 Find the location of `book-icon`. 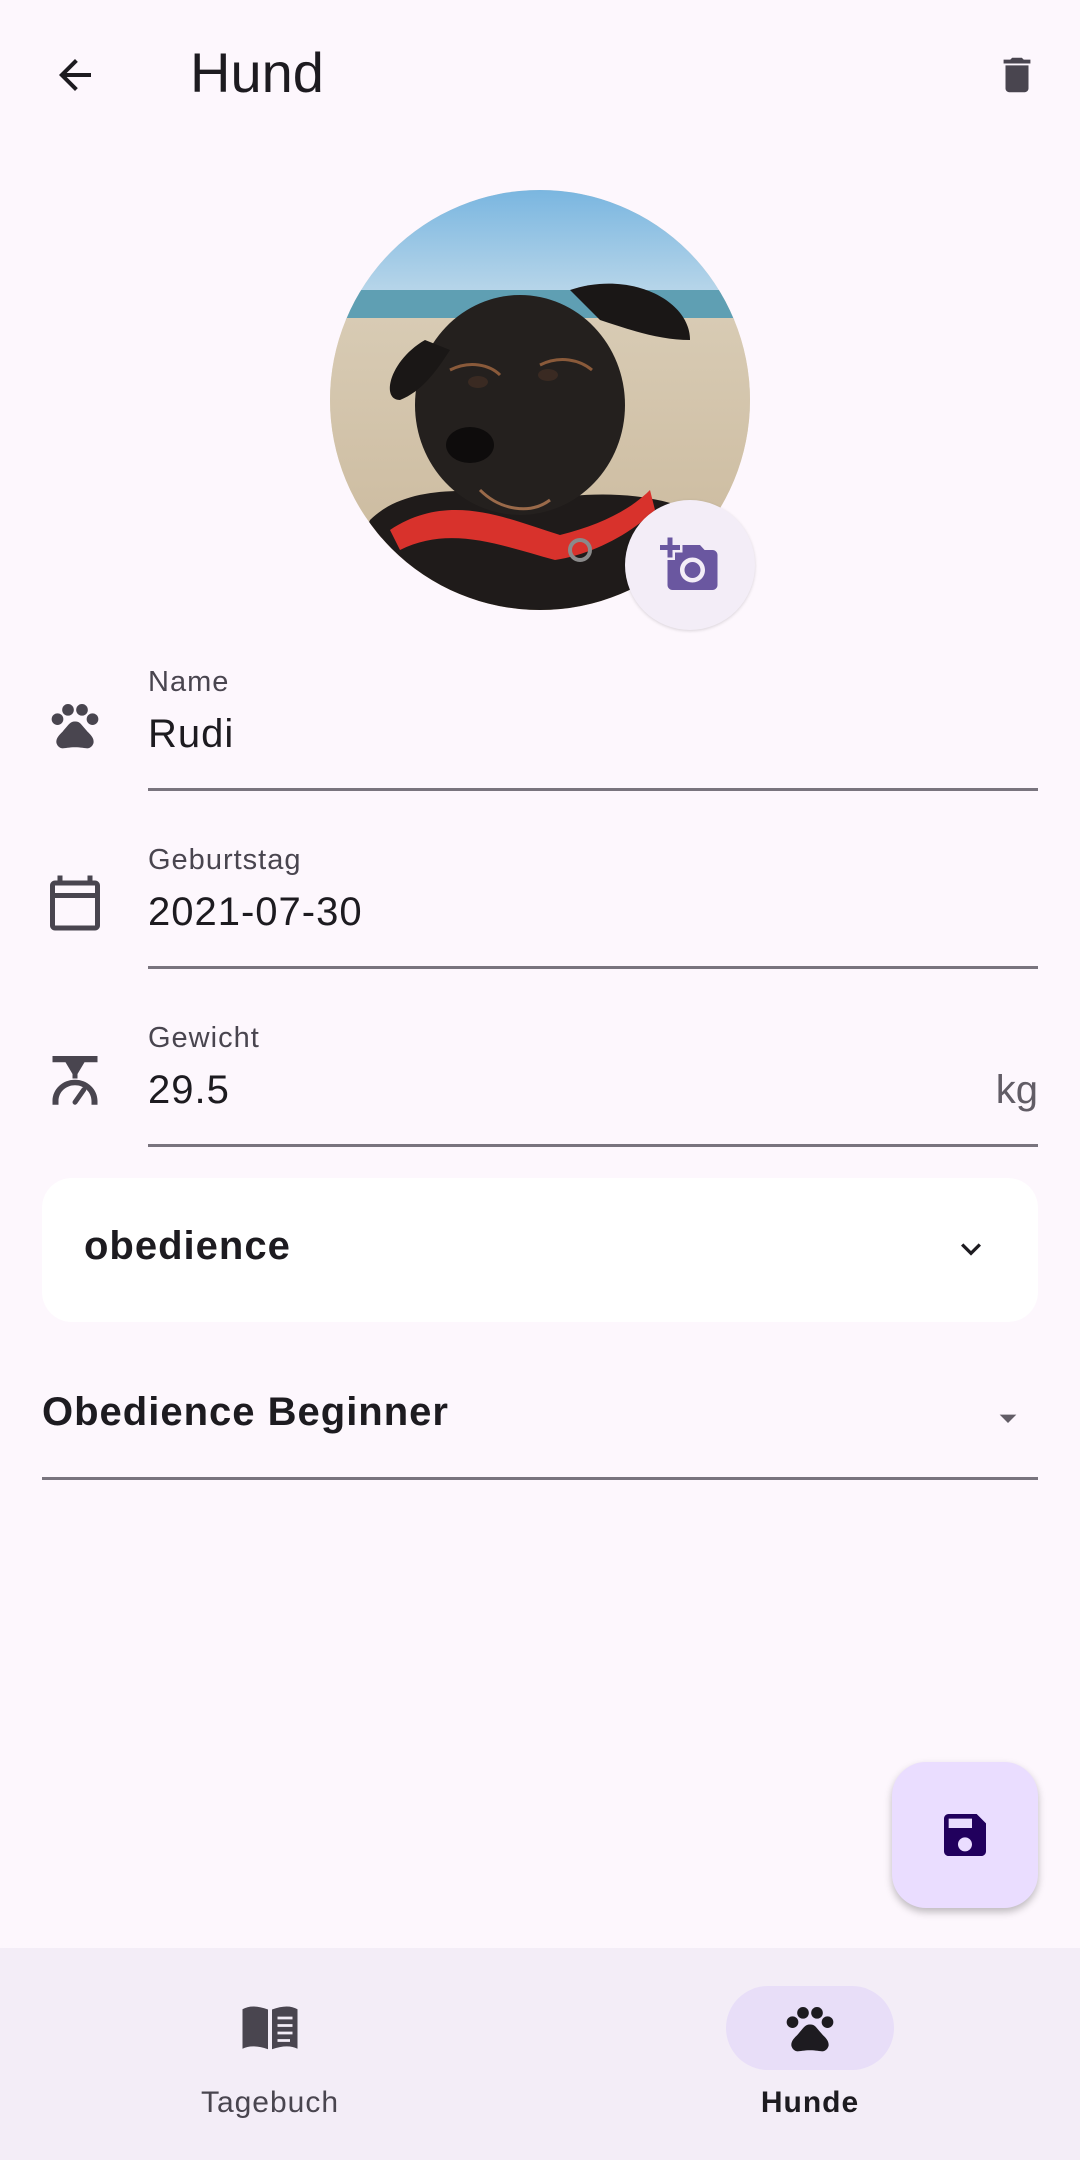

book-icon is located at coordinates (270, 2028).